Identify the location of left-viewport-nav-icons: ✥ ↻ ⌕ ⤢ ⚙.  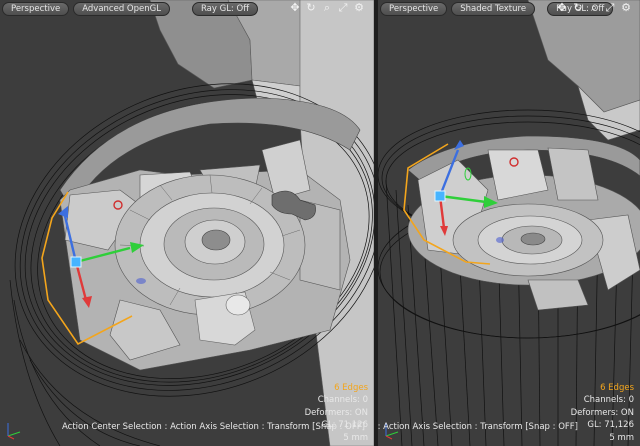
(327, 8).